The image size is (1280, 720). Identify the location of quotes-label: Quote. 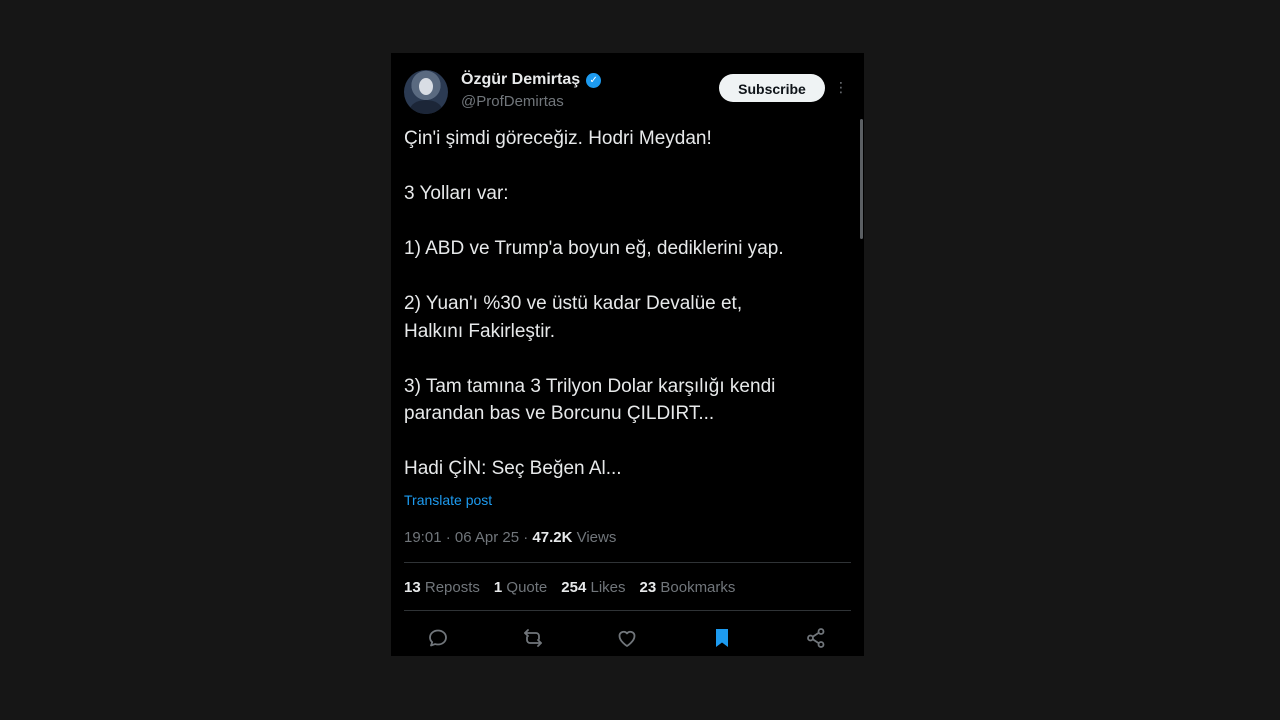
(527, 587).